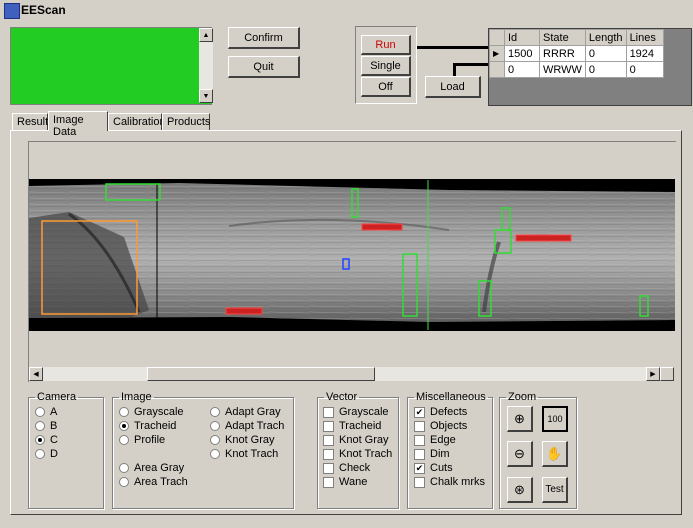  Describe the element at coordinates (386, 66) in the screenshot. I see `single-button: Single` at that location.